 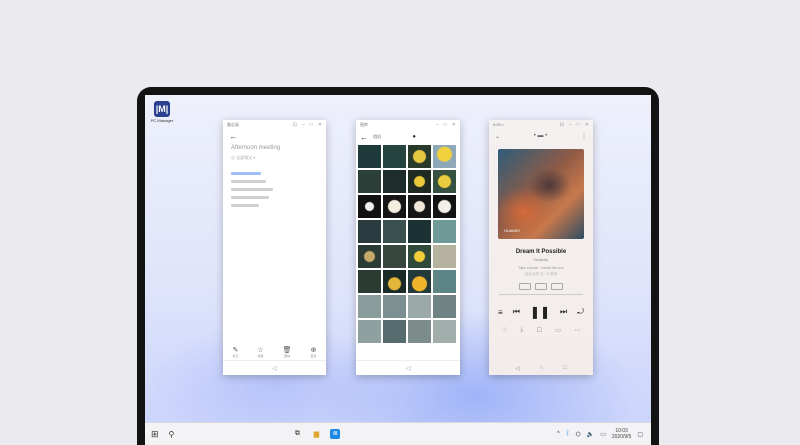 I want to click on playlist-icon: ≡, so click(x=500, y=312).